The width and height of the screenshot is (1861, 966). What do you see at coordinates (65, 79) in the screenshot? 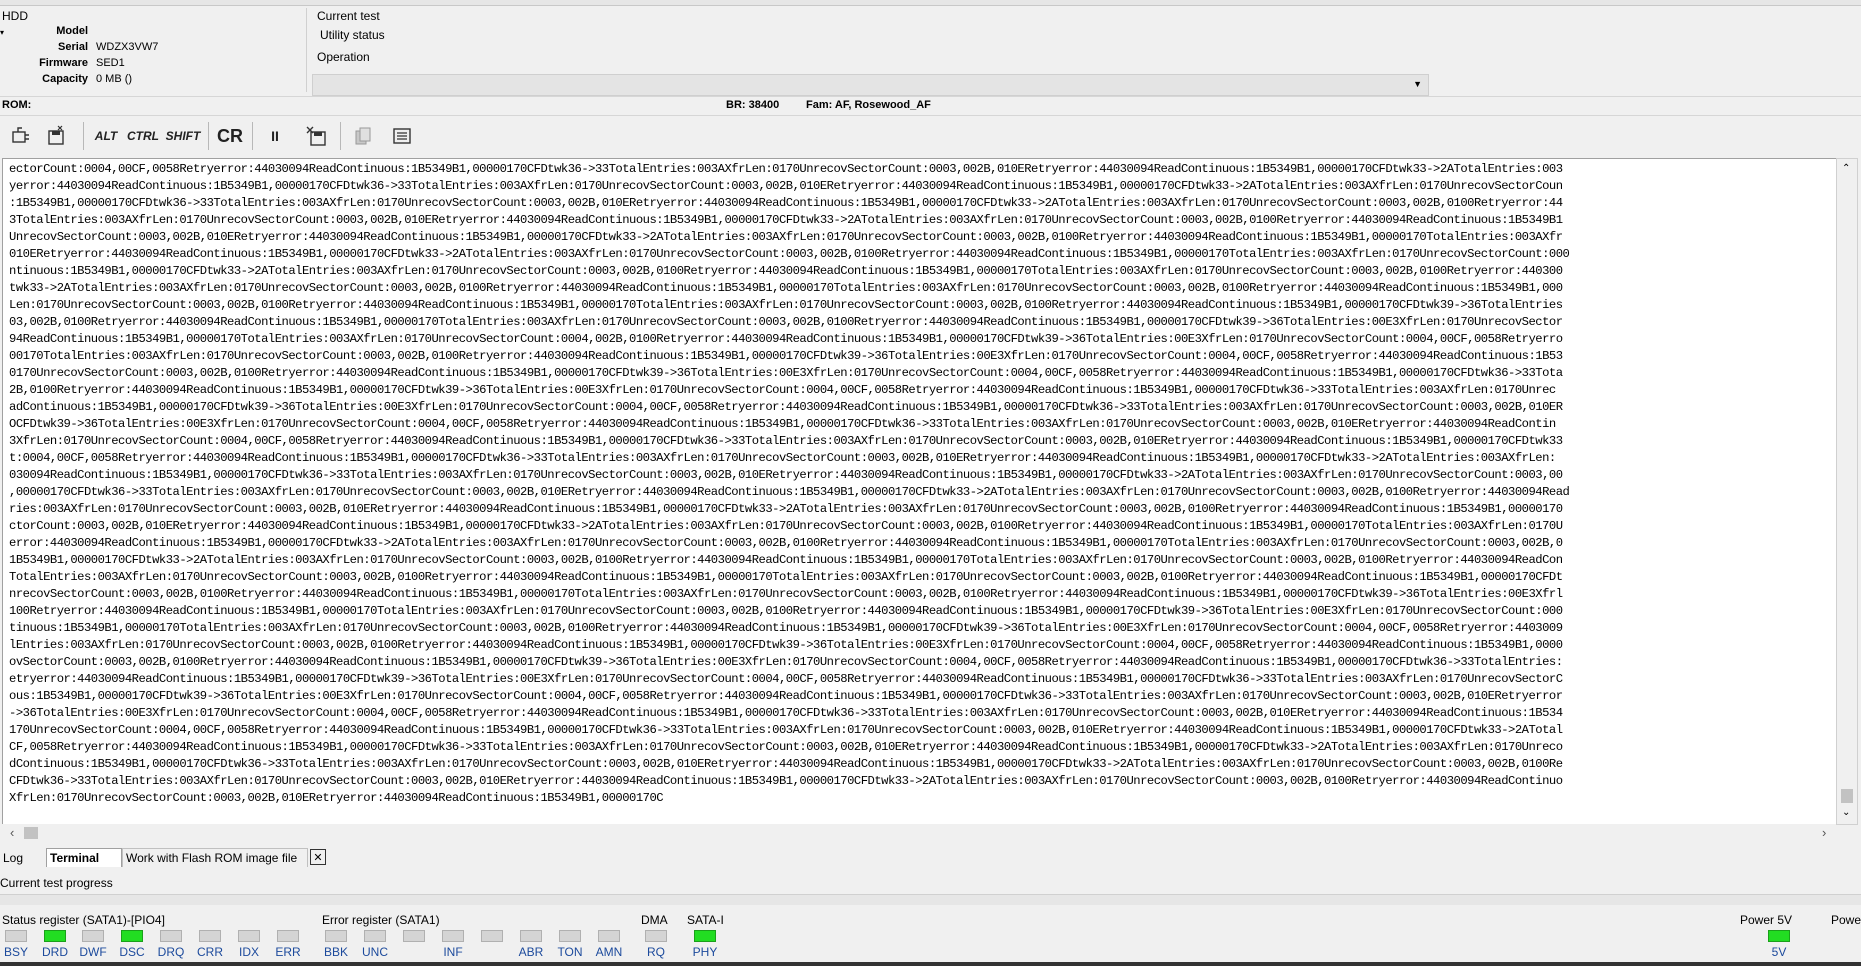
I see `capacity-label: Capacity` at bounding box center [65, 79].